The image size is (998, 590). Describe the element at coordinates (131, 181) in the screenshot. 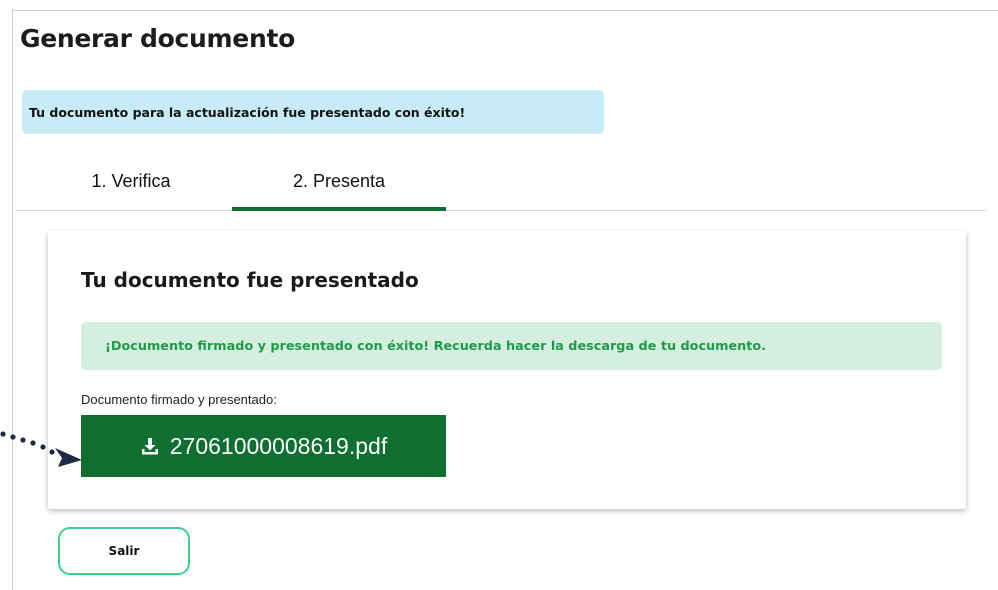

I see `tab-verifica: 1. Verifica` at that location.